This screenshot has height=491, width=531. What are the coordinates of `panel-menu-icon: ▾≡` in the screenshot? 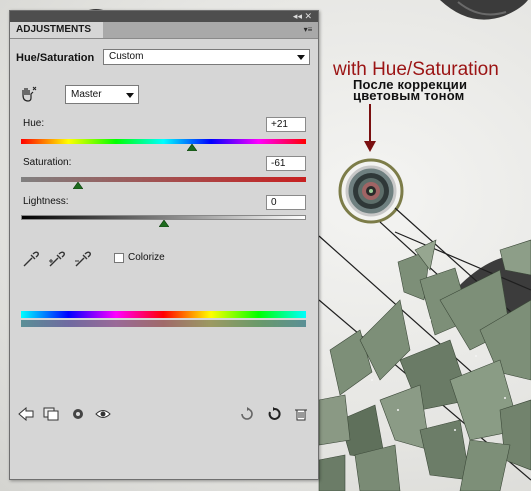 It's located at (308, 30).